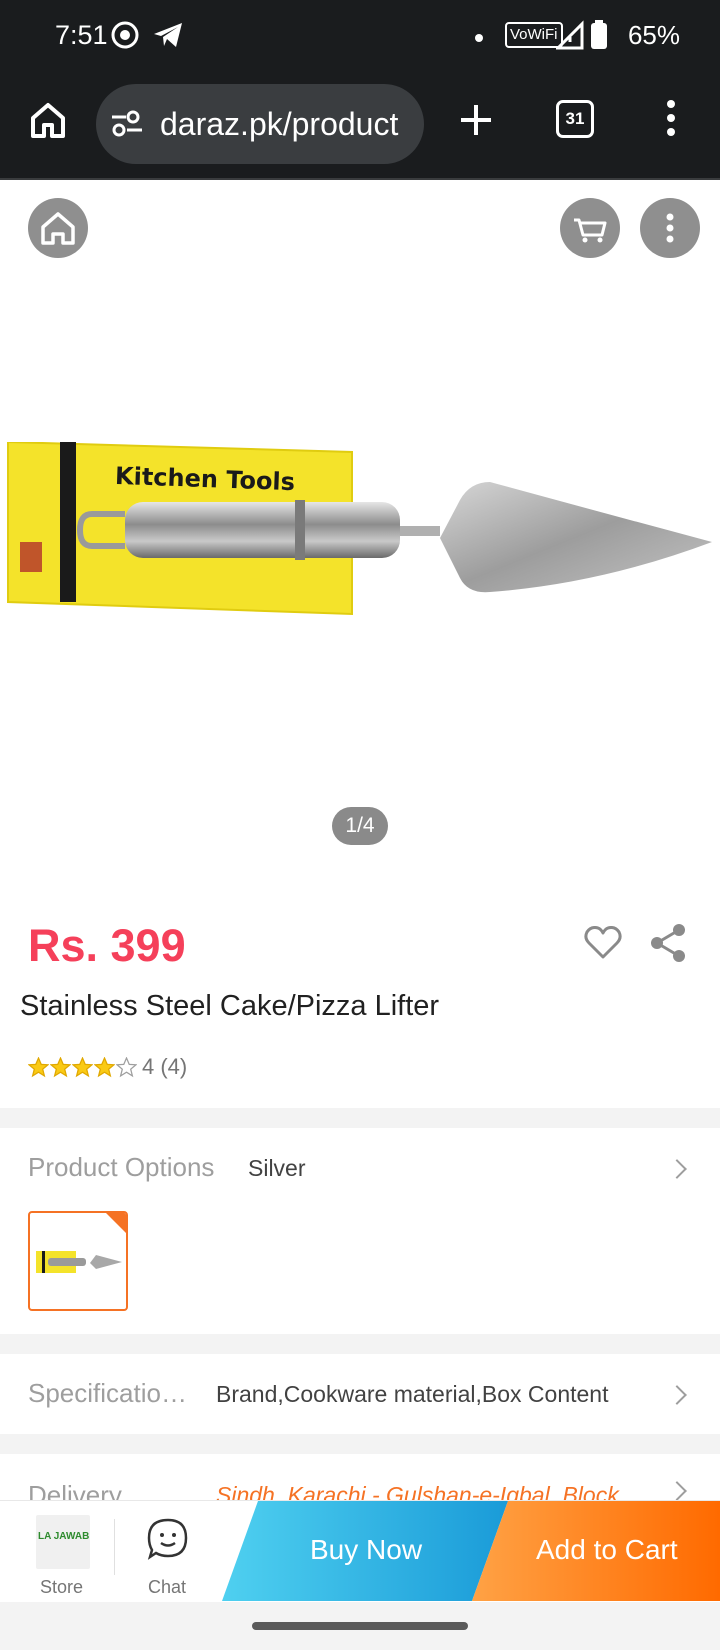 This screenshot has width=720, height=1650. What do you see at coordinates (277, 1168) in the screenshot?
I see `selected-option-value: Silver` at bounding box center [277, 1168].